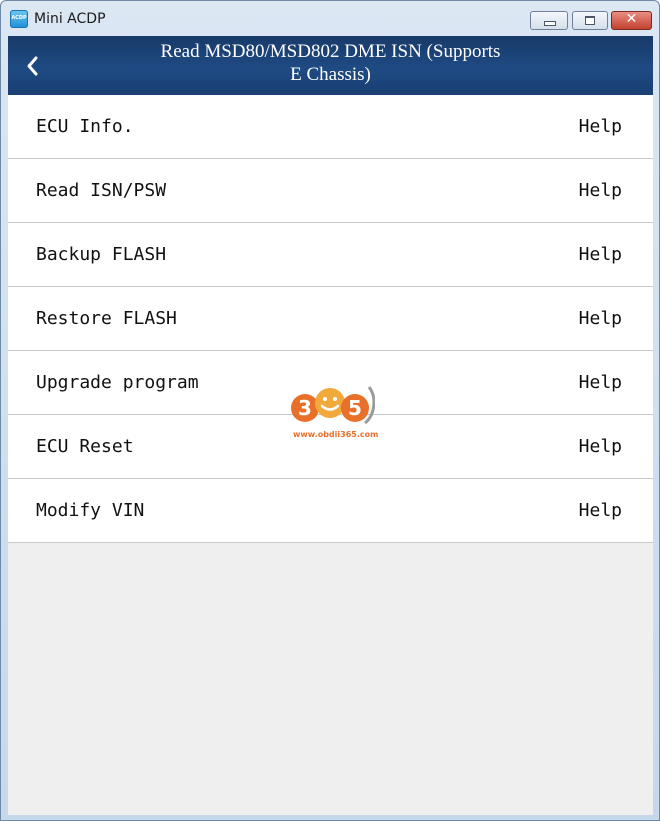 Image resolution: width=660 pixels, height=821 pixels. I want to click on menu-item-backup-flash: Backup FLASH Help, so click(330, 255).